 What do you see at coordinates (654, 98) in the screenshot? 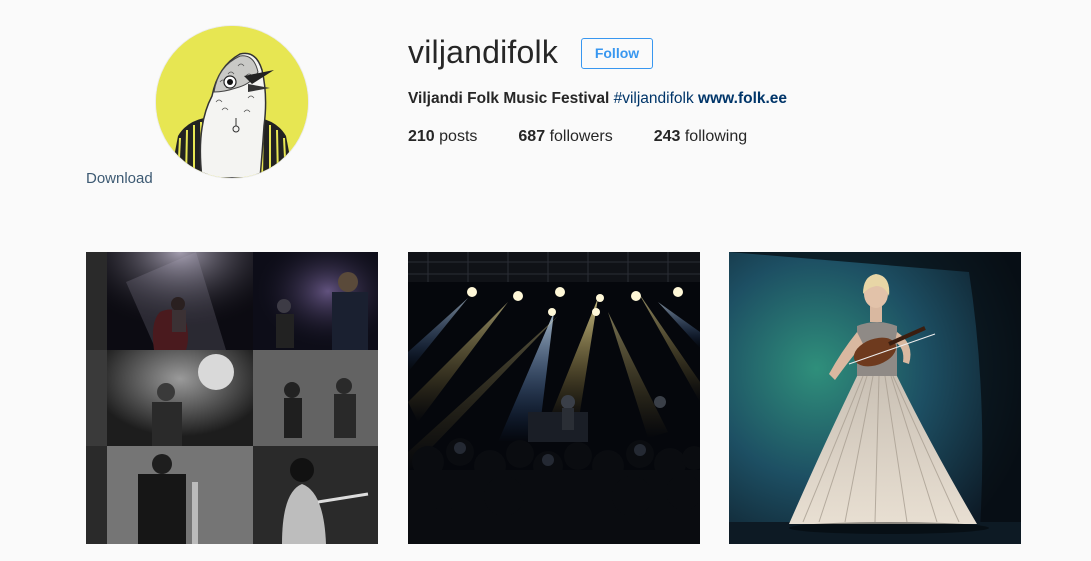
I see `bio-hashtag-link: #viljandifolk` at bounding box center [654, 98].